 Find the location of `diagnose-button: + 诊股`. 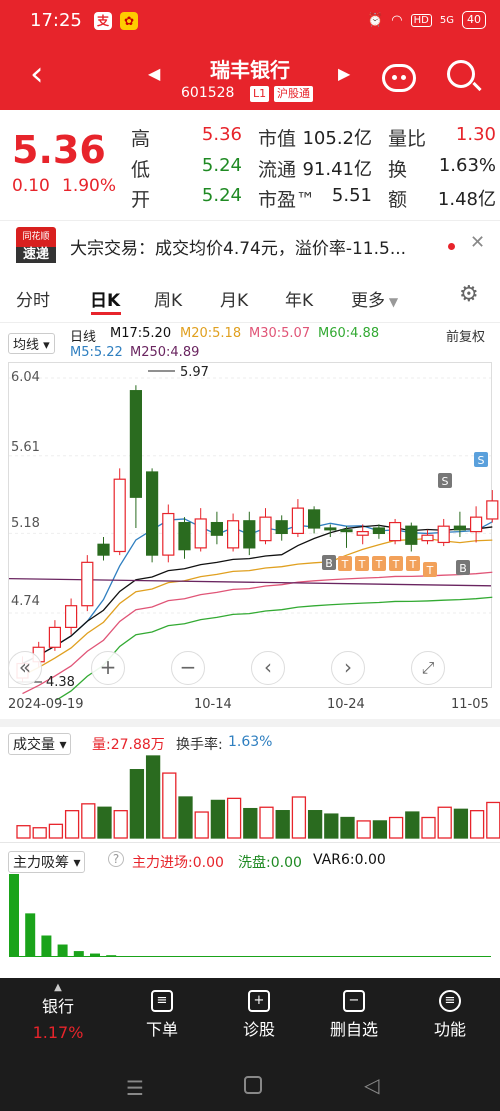

diagnose-button: + 诊股 is located at coordinates (259, 1013).